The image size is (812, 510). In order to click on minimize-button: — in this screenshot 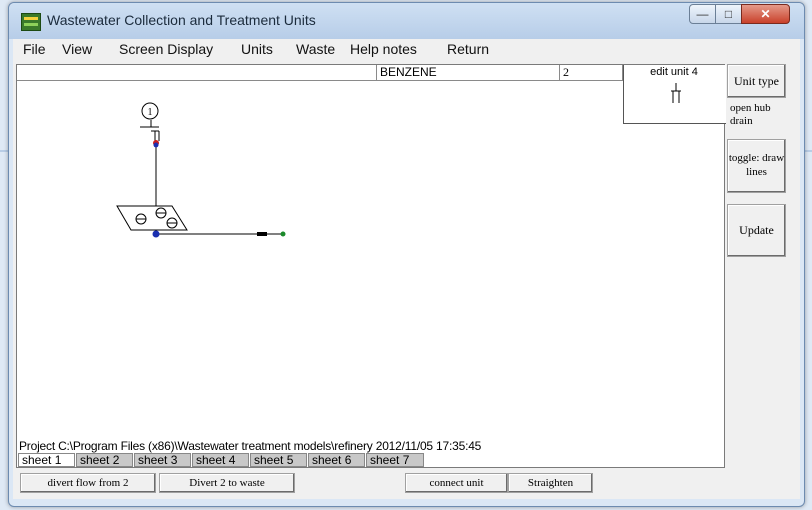, I will do `click(702, 14)`.